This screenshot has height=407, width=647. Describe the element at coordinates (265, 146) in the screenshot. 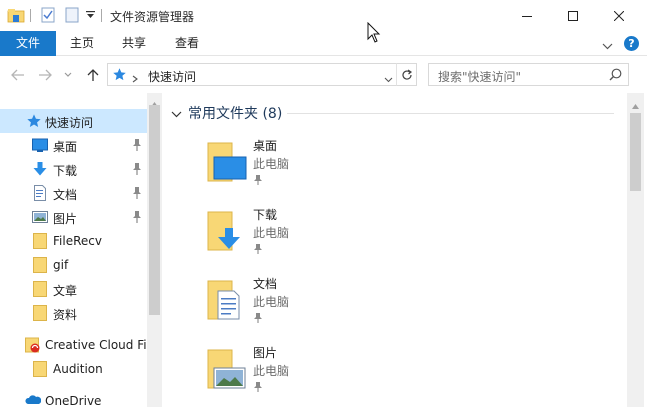

I see `tile-name: 桌面` at that location.